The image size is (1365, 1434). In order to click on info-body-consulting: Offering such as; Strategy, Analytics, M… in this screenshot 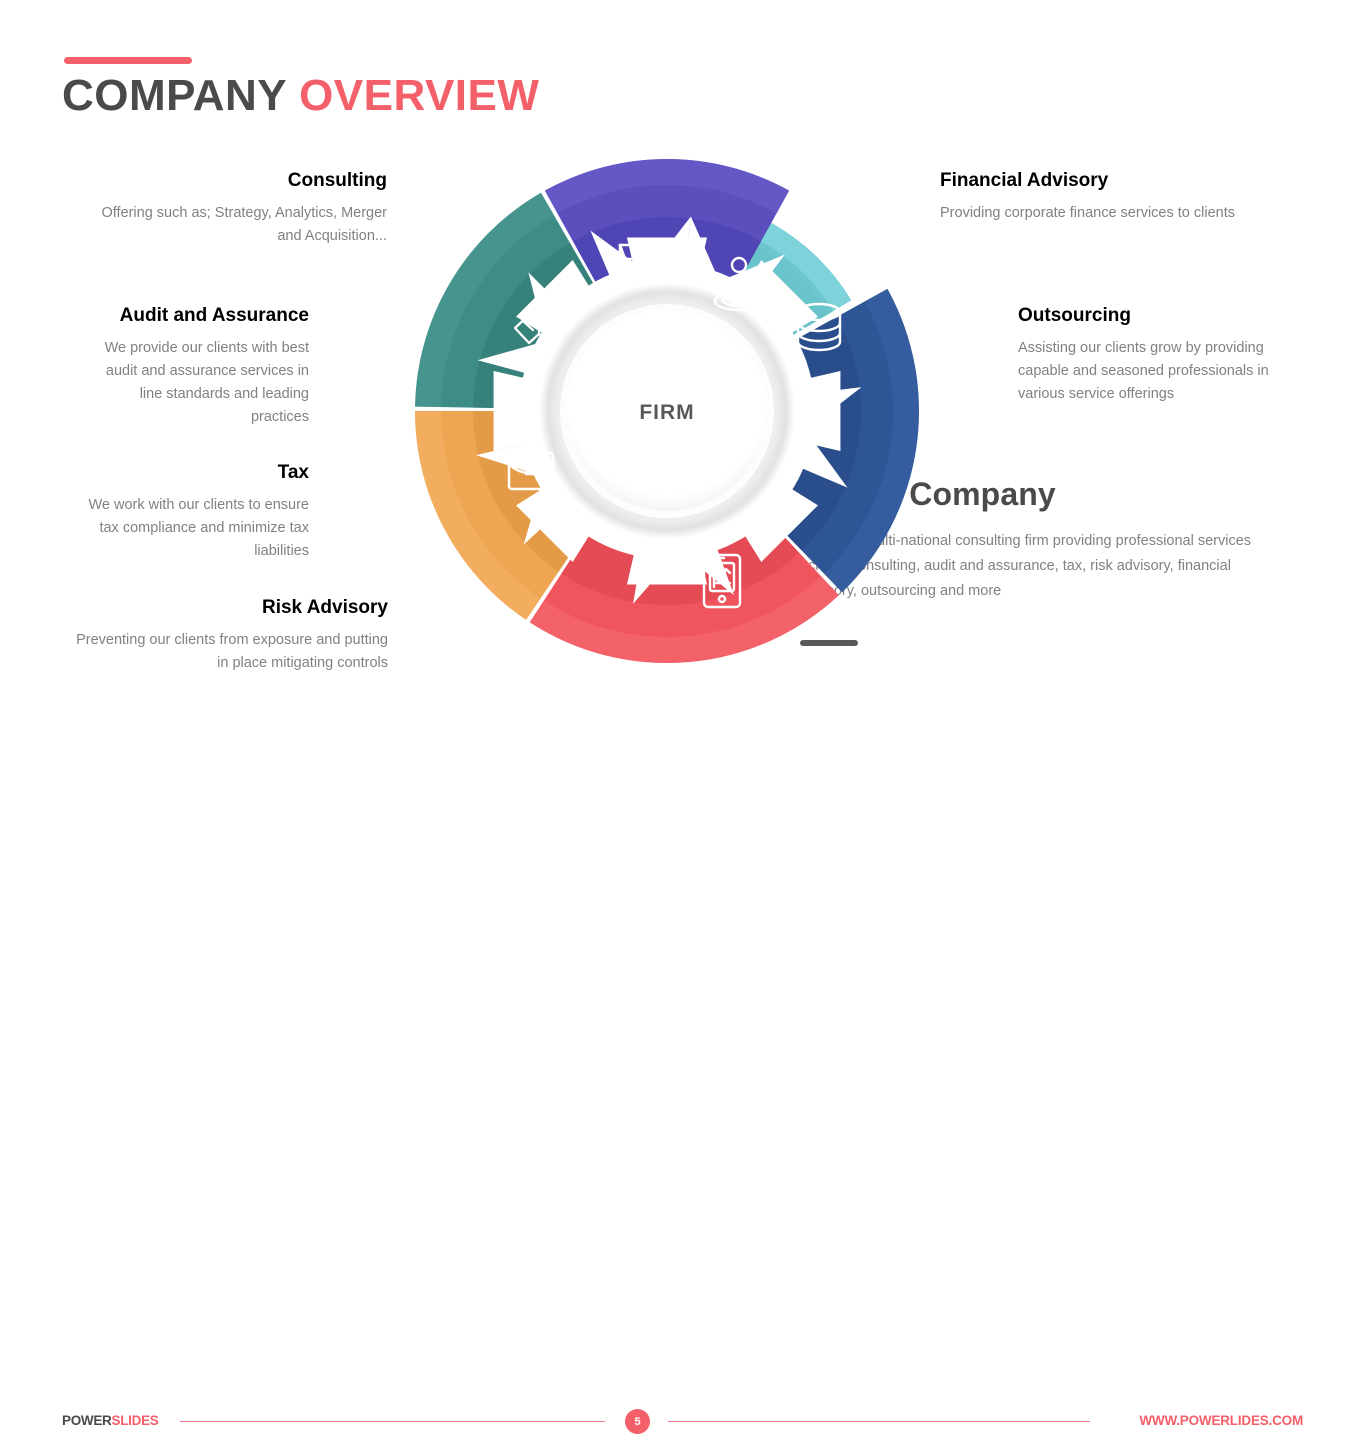, I will do `click(244, 224)`.